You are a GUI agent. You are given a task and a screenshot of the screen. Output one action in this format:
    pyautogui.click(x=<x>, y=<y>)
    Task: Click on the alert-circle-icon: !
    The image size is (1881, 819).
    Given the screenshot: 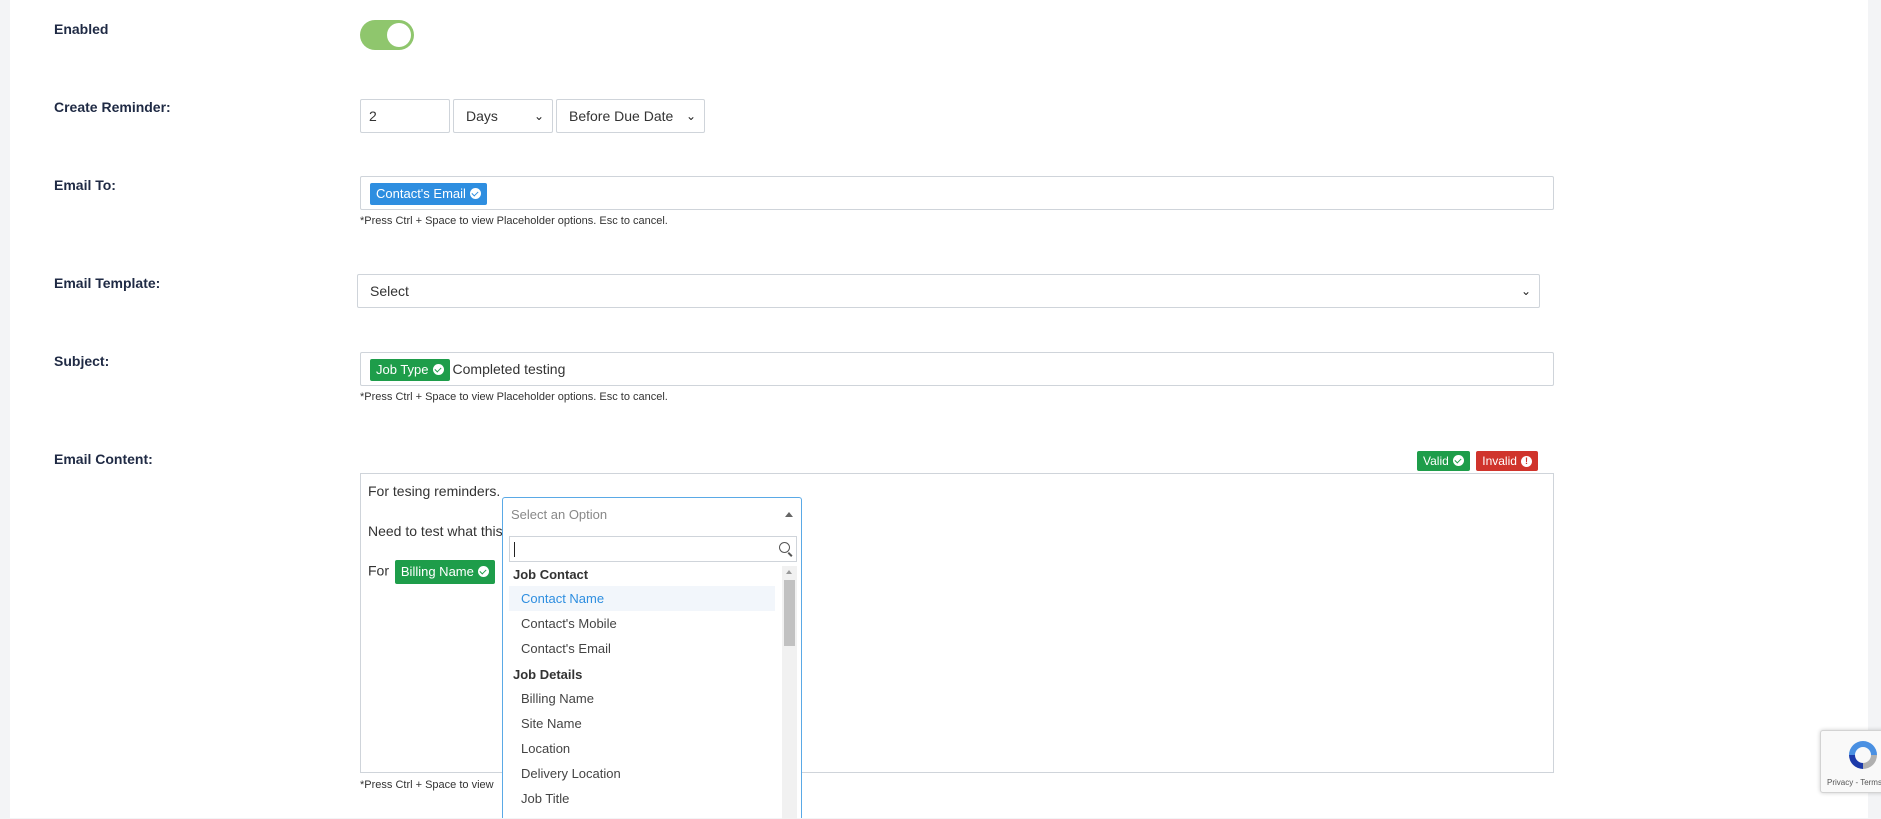 What is the action you would take?
    pyautogui.click(x=1526, y=461)
    